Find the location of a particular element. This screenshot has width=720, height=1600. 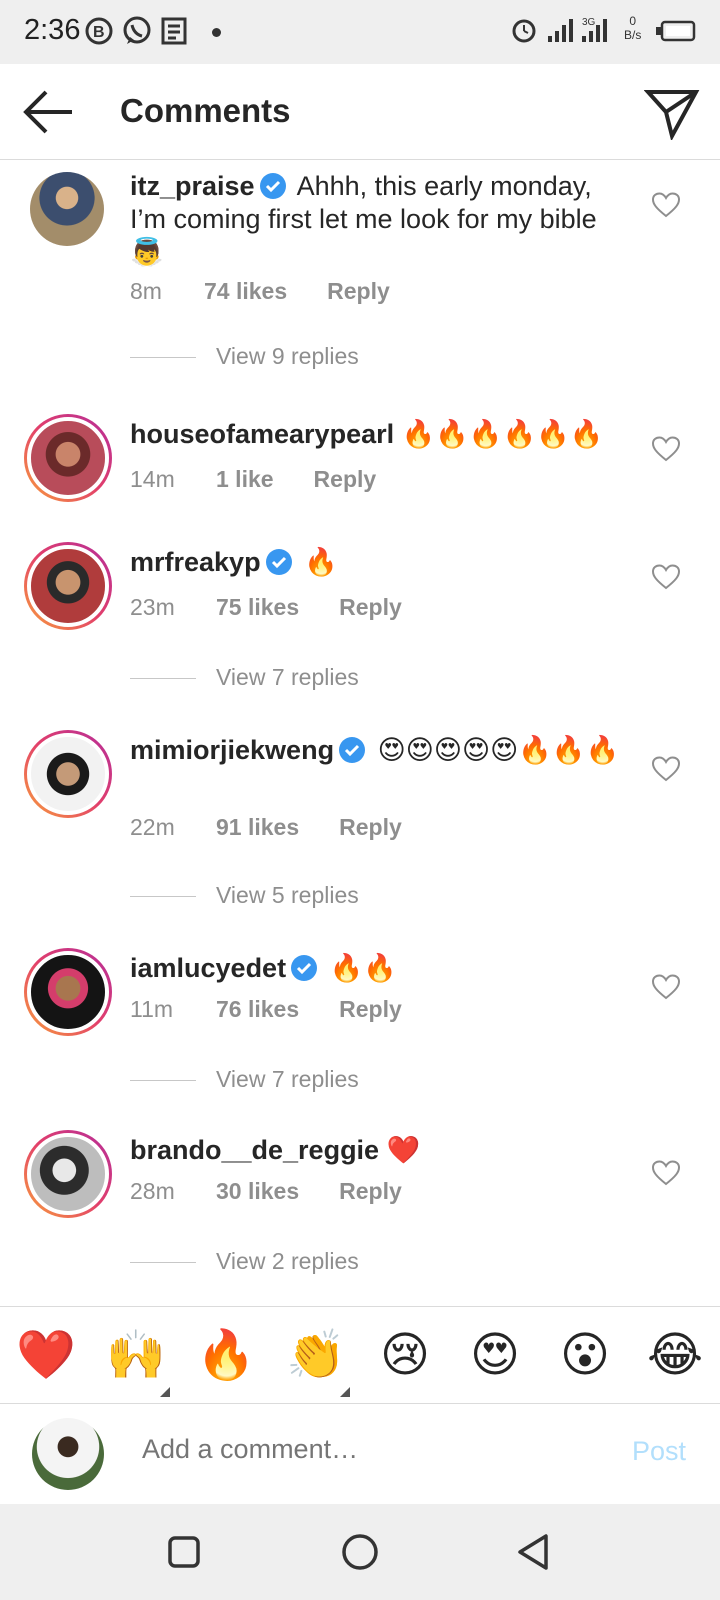

comment-likes: 91 likes is located at coordinates (257, 827).